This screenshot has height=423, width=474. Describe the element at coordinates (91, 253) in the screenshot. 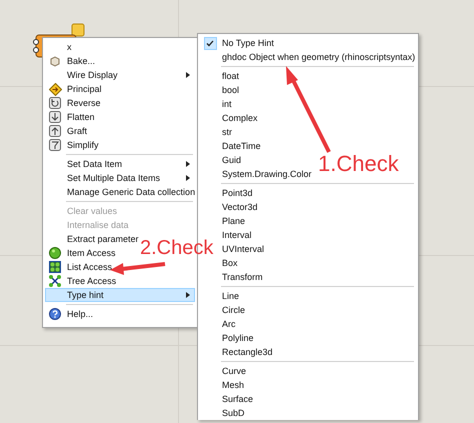

I see `menu-item: Item Access` at that location.